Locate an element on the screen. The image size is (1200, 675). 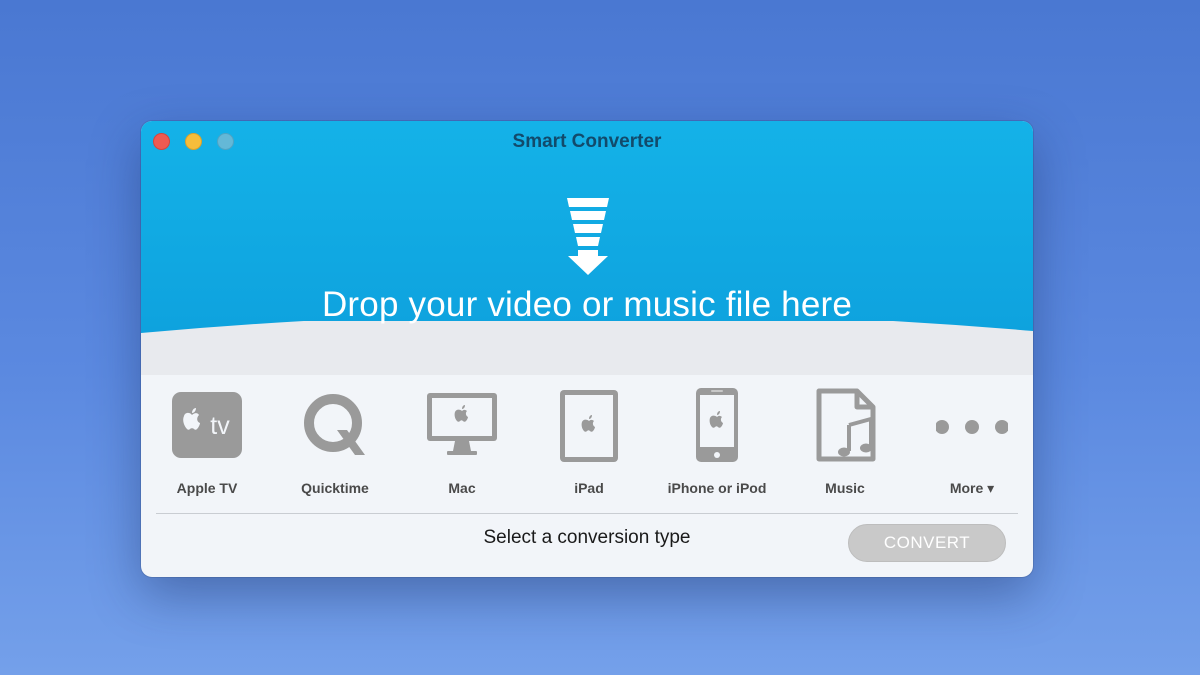
more-dots-icon is located at coordinates (972, 427).